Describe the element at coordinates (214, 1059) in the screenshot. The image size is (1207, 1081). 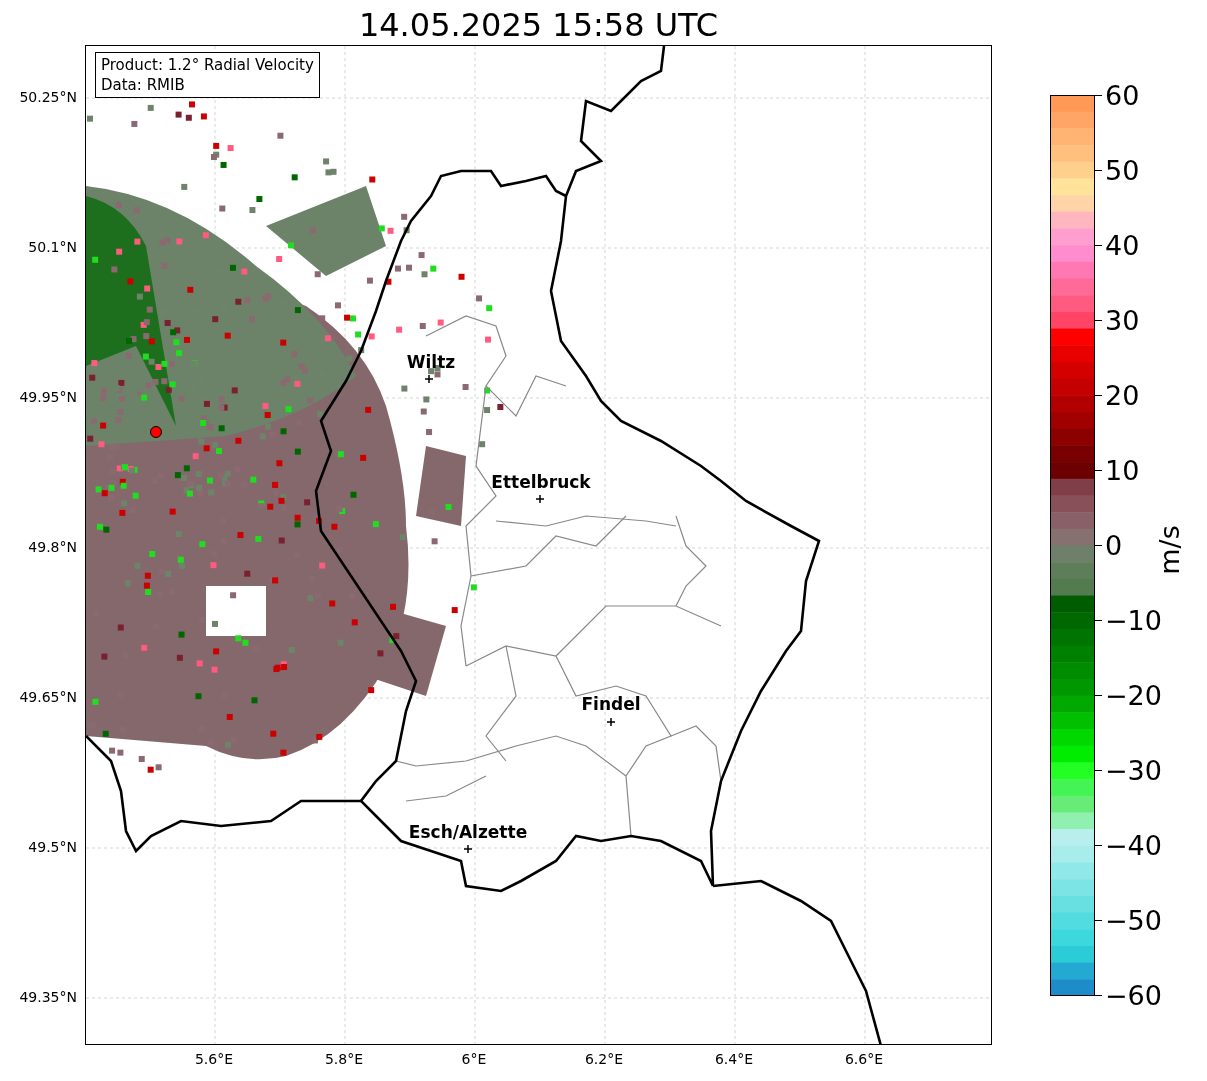
I see `longitude-label: 5.6°E` at that location.